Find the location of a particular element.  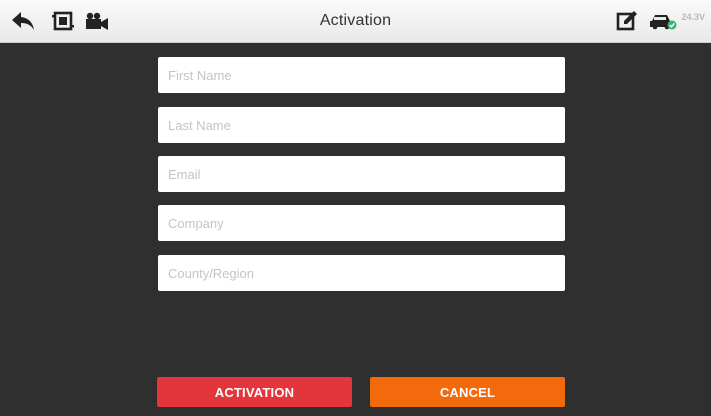

video-camera-icon is located at coordinates (97, 21).